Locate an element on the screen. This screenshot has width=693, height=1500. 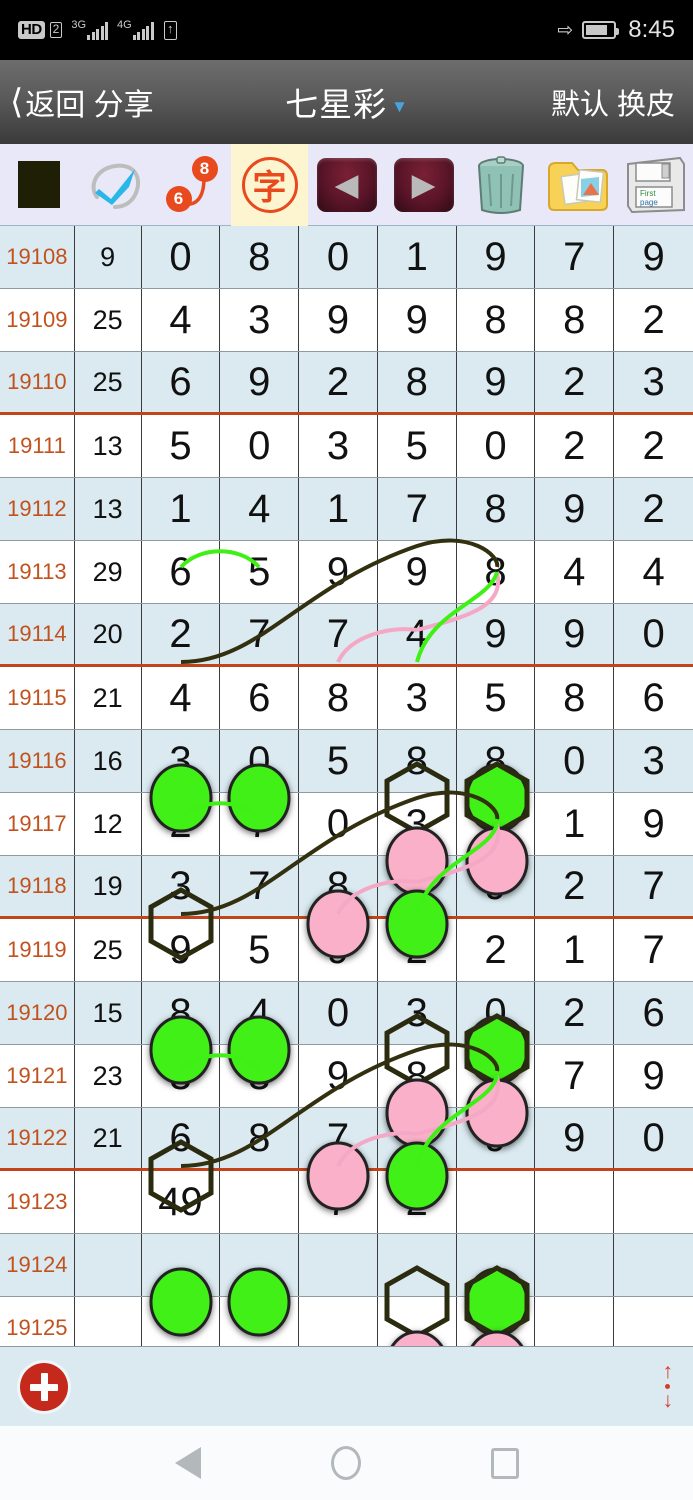
color-swatch-button is located at coordinates (38, 185).